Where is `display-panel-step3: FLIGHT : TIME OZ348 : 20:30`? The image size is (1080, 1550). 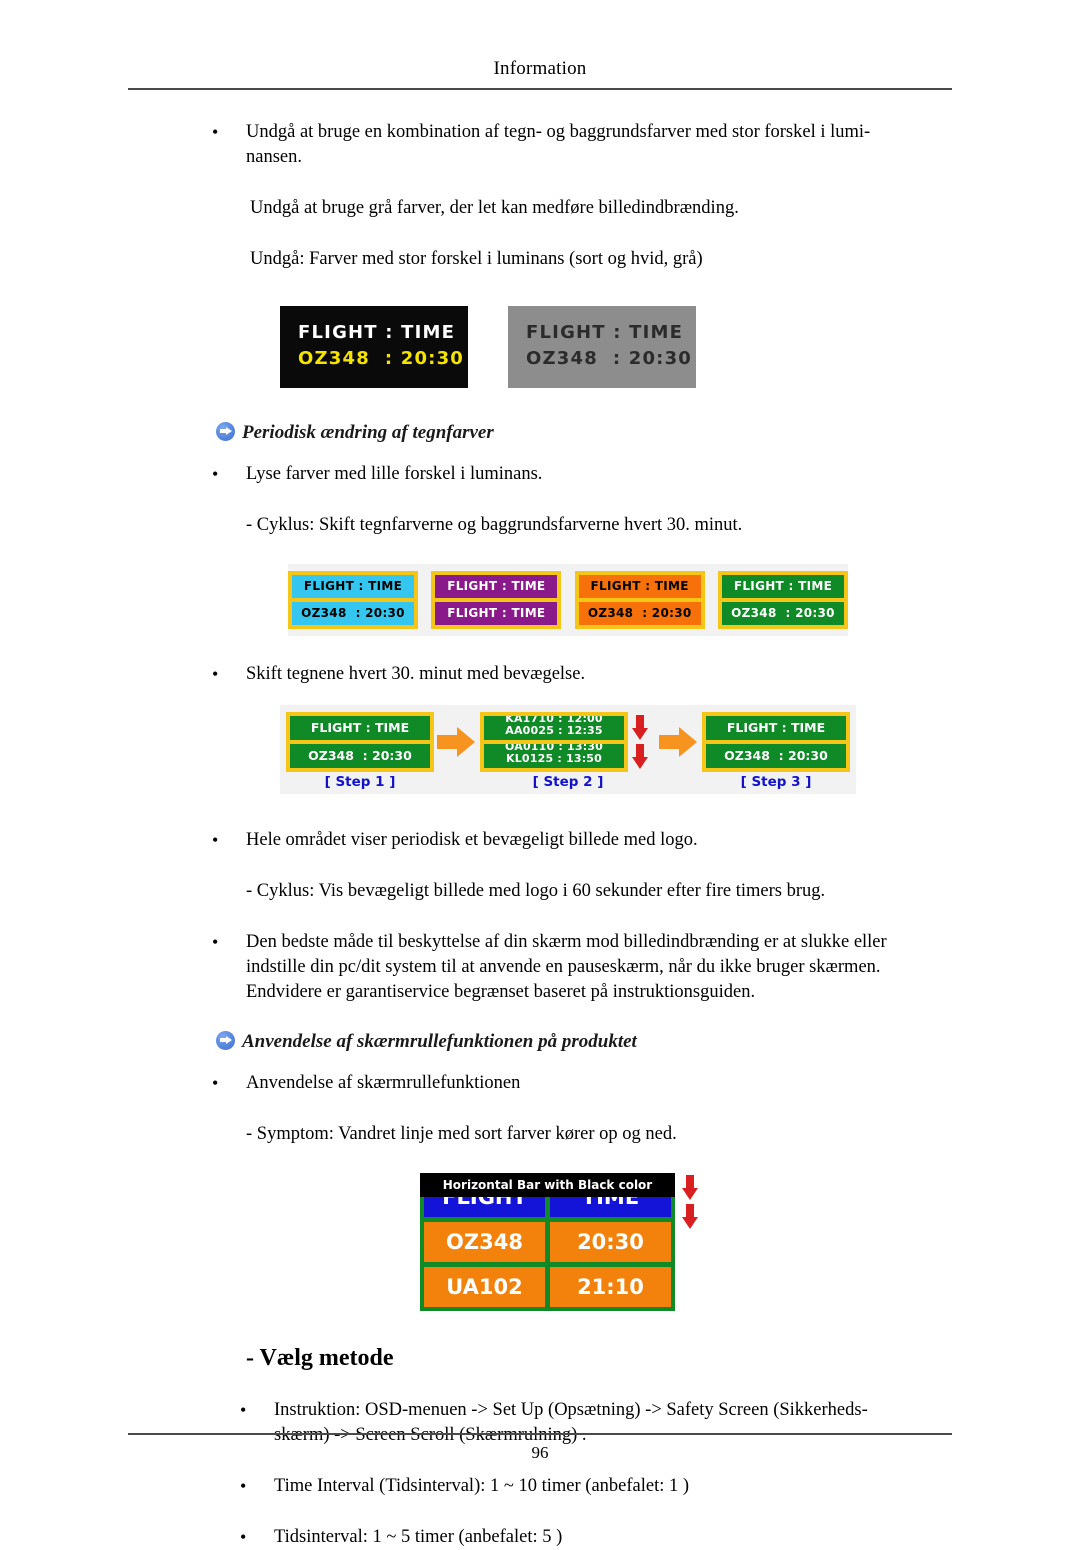
display-panel-step3: FLIGHT : TIME OZ348 : 20:30 is located at coordinates (776, 742).